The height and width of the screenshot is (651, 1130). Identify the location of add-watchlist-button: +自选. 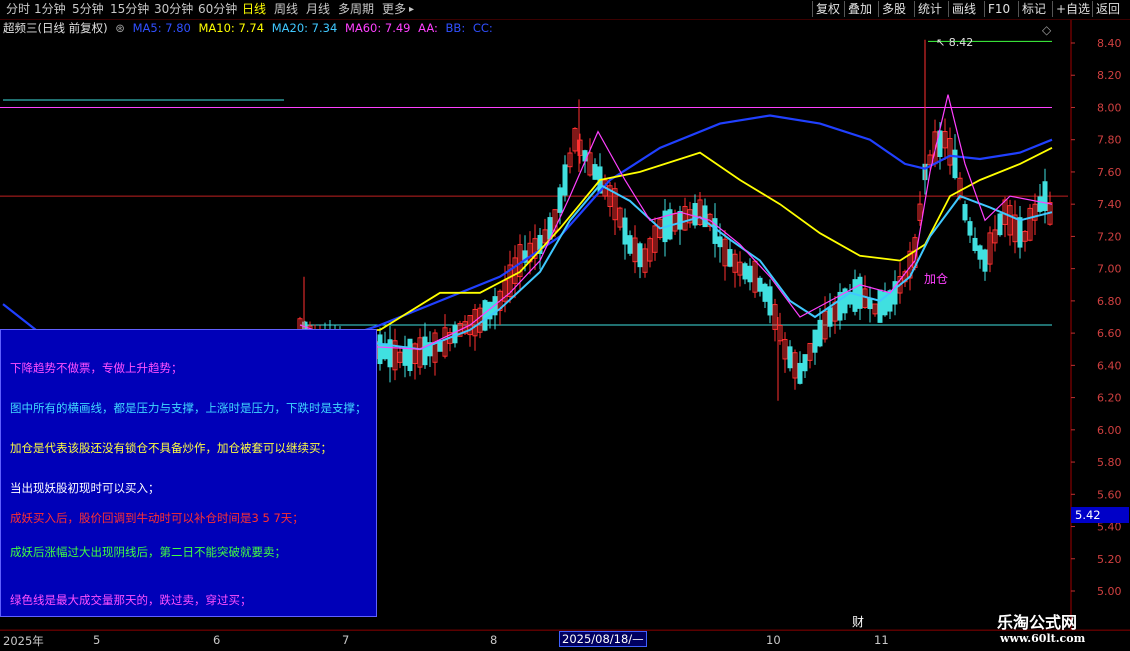
(1072, 9).